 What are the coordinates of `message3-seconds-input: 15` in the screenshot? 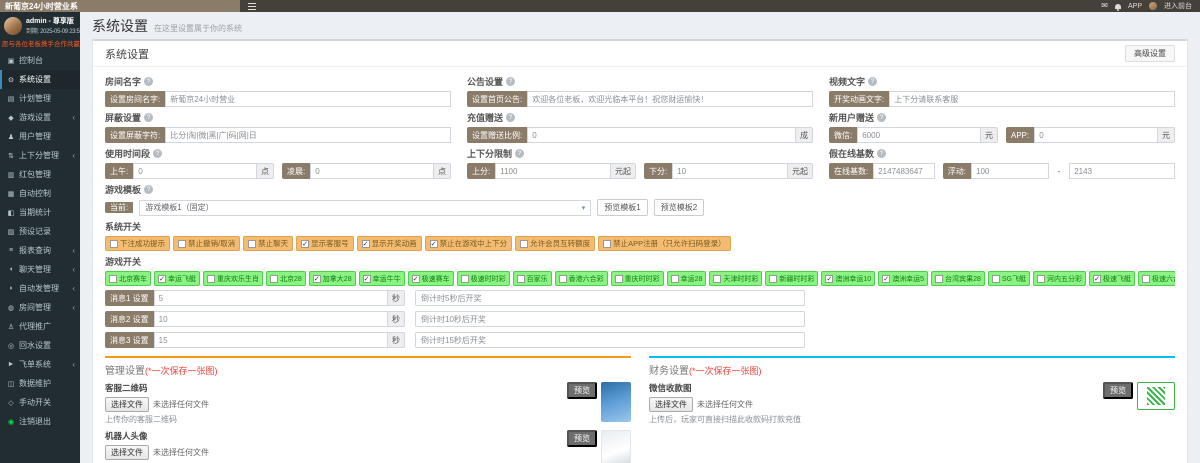 It's located at (270, 340).